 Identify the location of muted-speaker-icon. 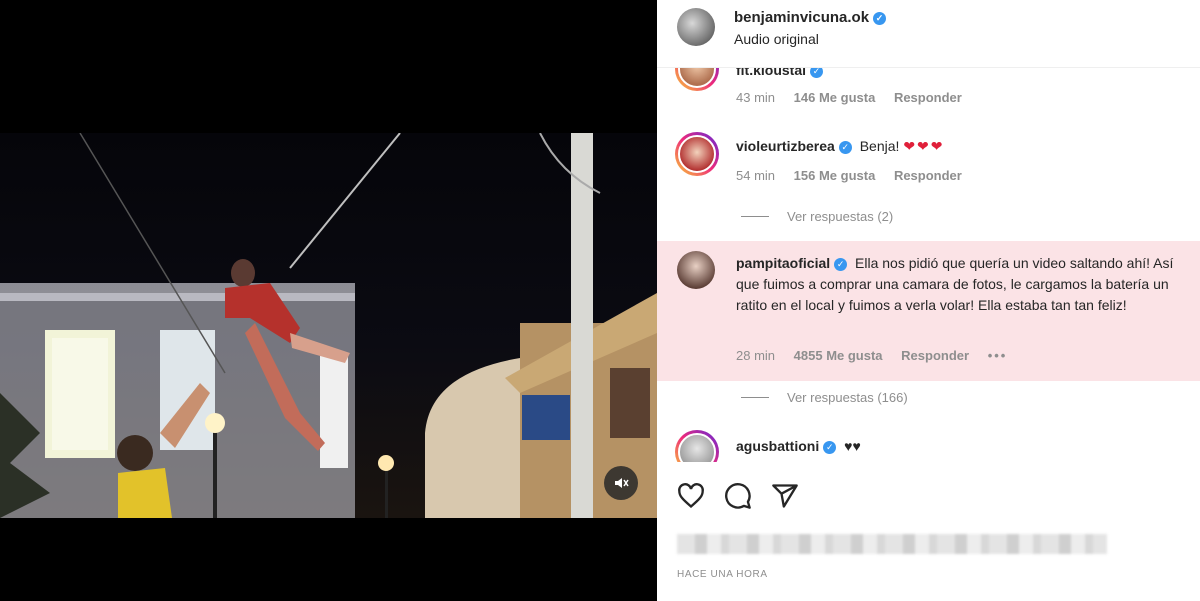
(622, 483).